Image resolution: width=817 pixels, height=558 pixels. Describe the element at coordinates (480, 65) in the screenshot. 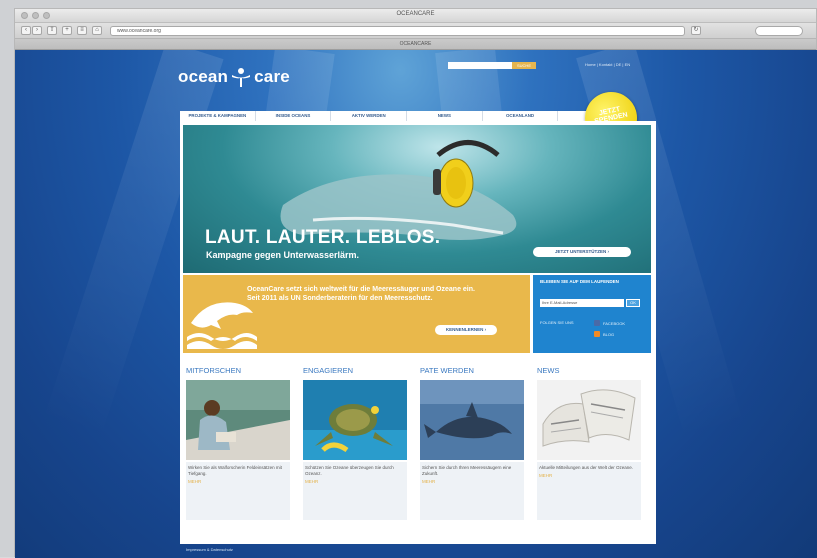

I see `site-search-input` at that location.